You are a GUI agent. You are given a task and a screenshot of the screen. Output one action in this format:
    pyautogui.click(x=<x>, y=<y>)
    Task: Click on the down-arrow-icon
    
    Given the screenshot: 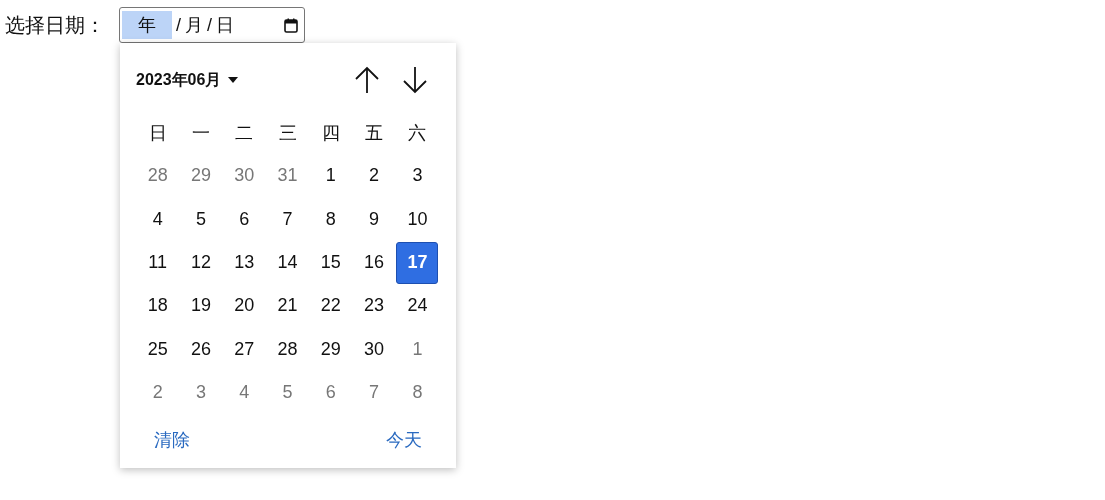 What is the action you would take?
    pyautogui.click(x=415, y=80)
    